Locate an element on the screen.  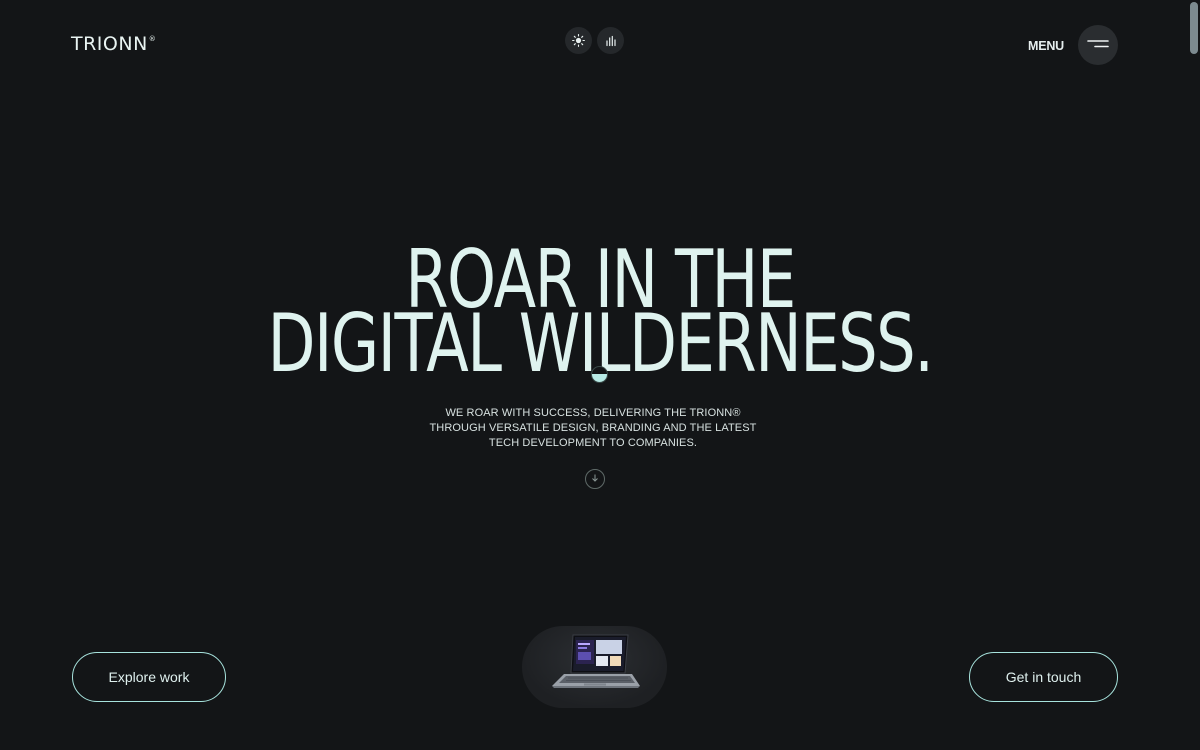
get-in-touch-button: Get in touch is located at coordinates (1043, 677).